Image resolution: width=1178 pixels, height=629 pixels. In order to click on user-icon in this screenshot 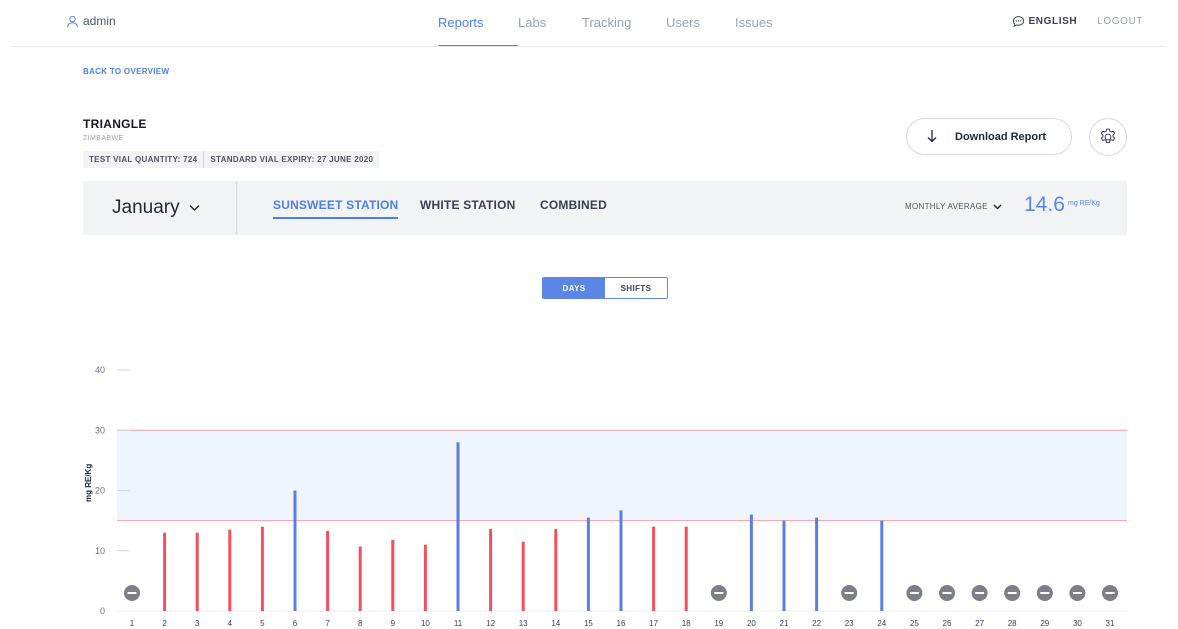, I will do `click(72, 21)`.